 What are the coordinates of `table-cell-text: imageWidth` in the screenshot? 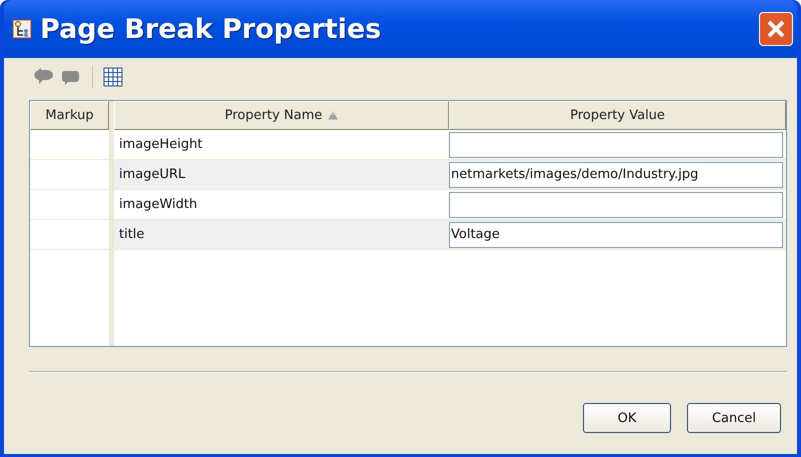 It's located at (158, 205).